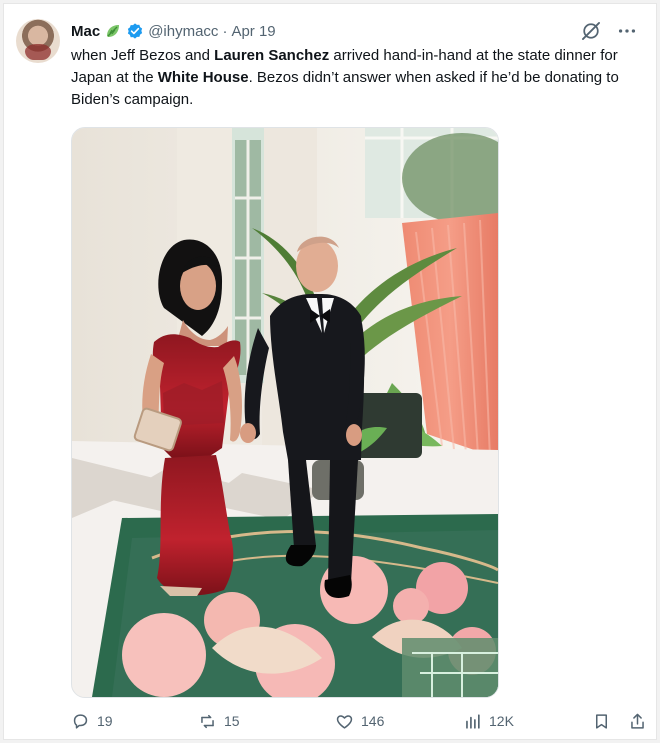 Image resolution: width=660 pixels, height=743 pixels. Describe the element at coordinates (627, 31) in the screenshot. I see `more-icon` at that location.